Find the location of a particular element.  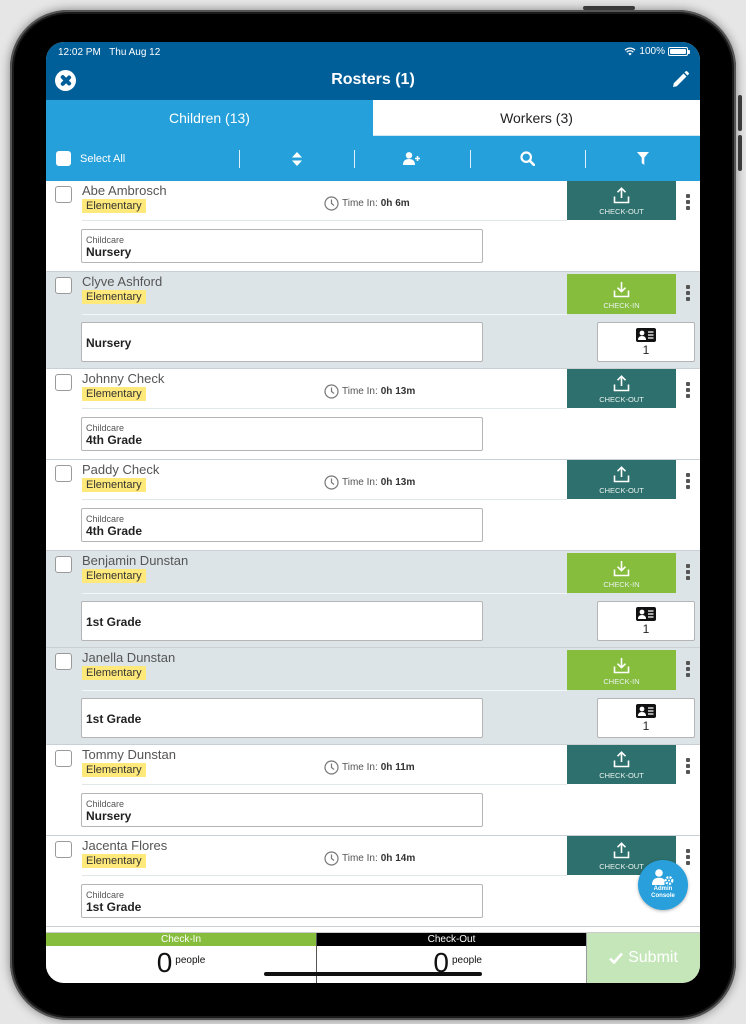

status-time: 12:02 PM Thu Aug 12 is located at coordinates (109, 52).